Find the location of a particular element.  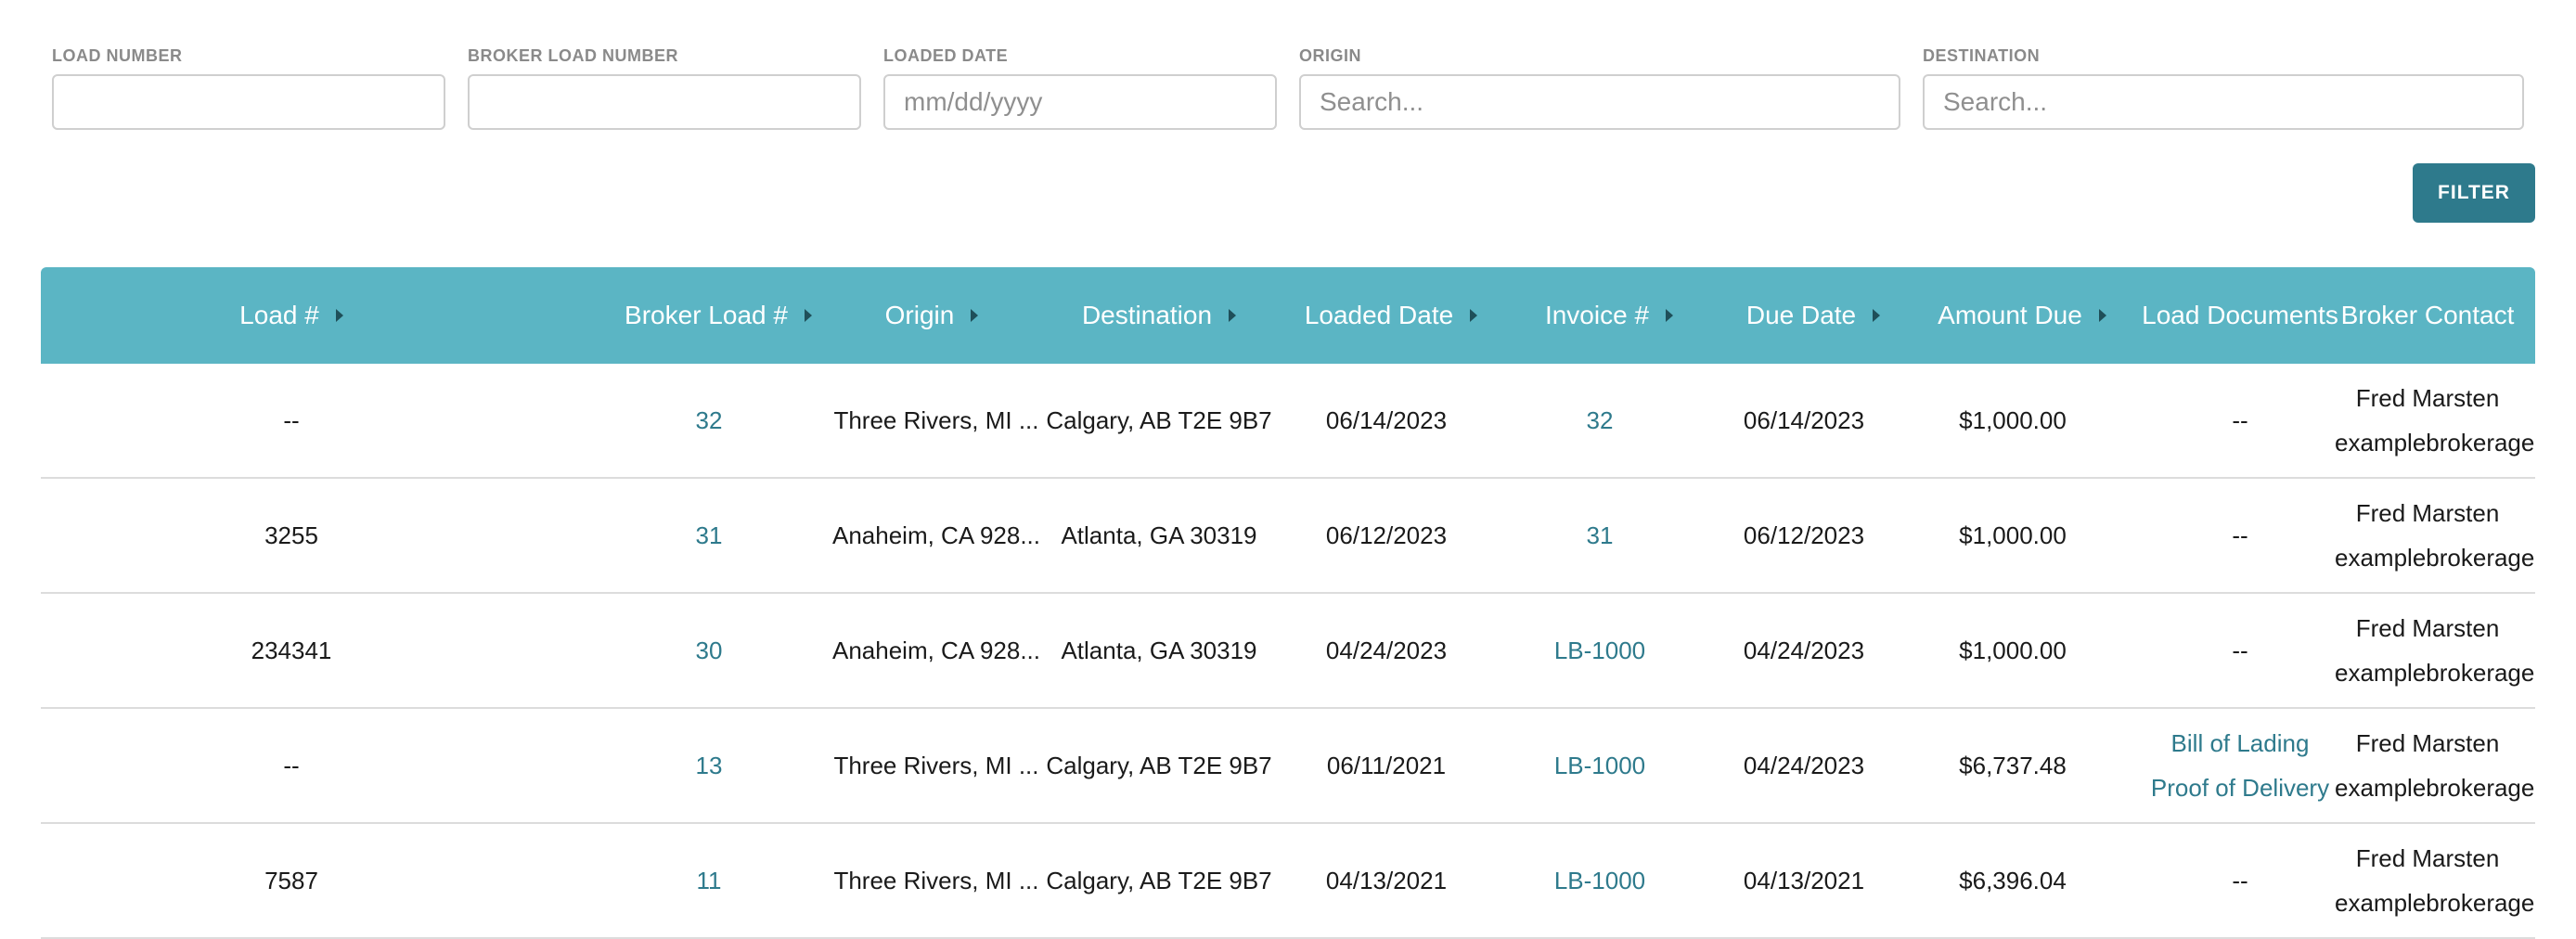

column-header-due-date: Due Date is located at coordinates (1813, 315).